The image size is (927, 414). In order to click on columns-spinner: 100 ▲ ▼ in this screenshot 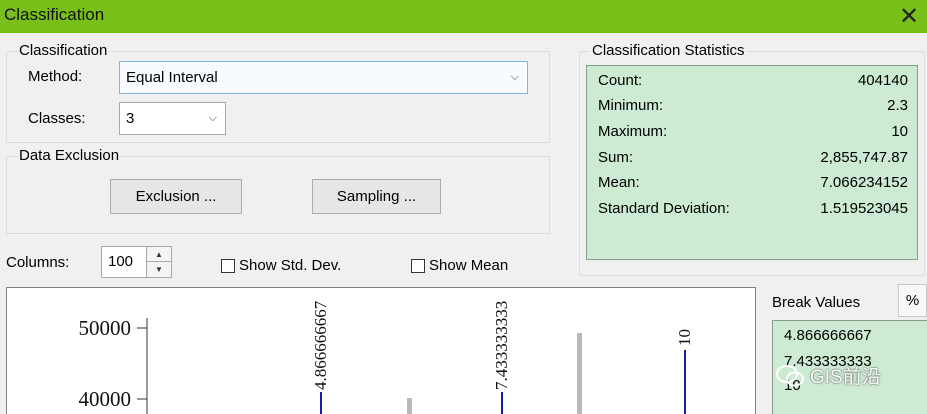, I will do `click(136, 262)`.